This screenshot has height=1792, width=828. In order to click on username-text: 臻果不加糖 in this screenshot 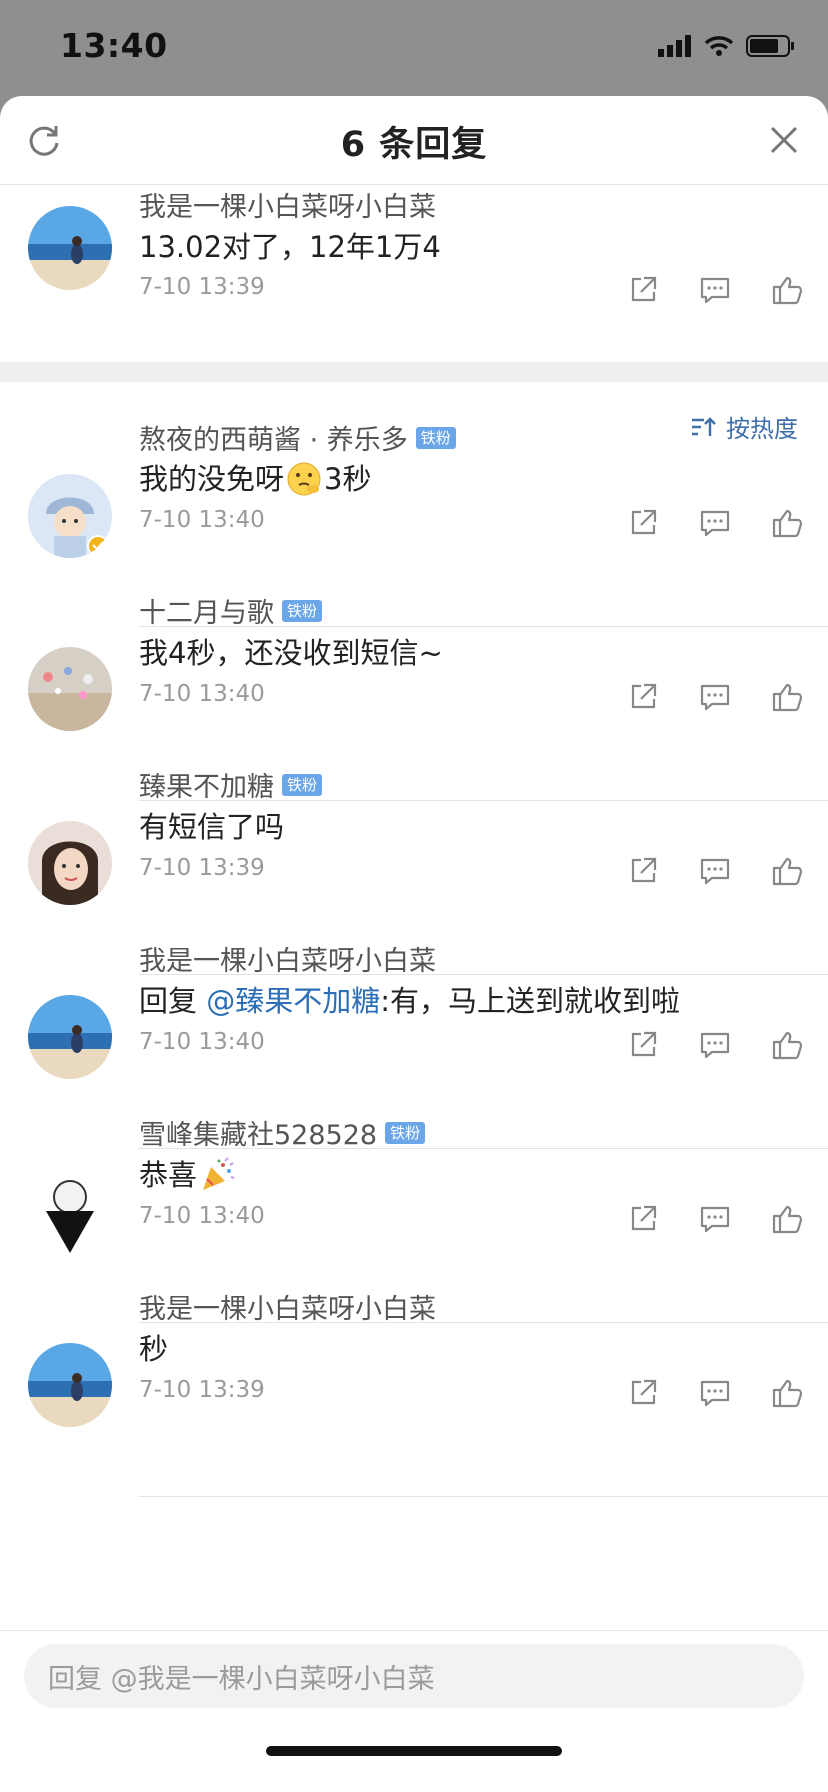, I will do `click(206, 787)`.